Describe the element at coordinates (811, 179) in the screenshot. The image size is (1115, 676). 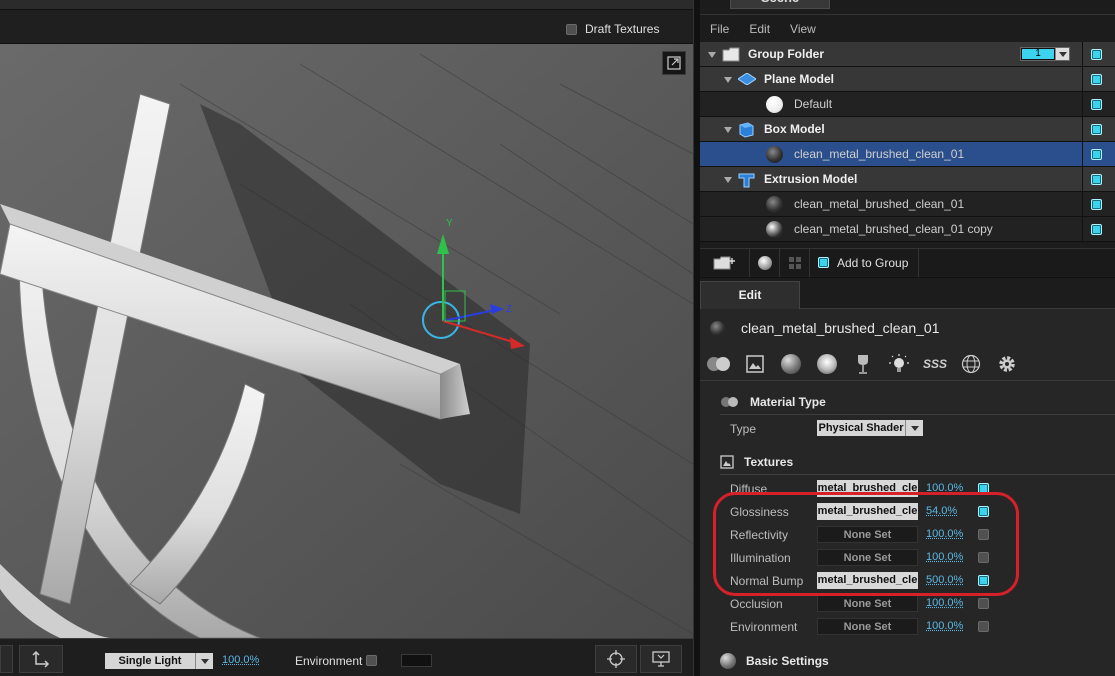
I see `tree-row-label: Extrusion Model` at that location.